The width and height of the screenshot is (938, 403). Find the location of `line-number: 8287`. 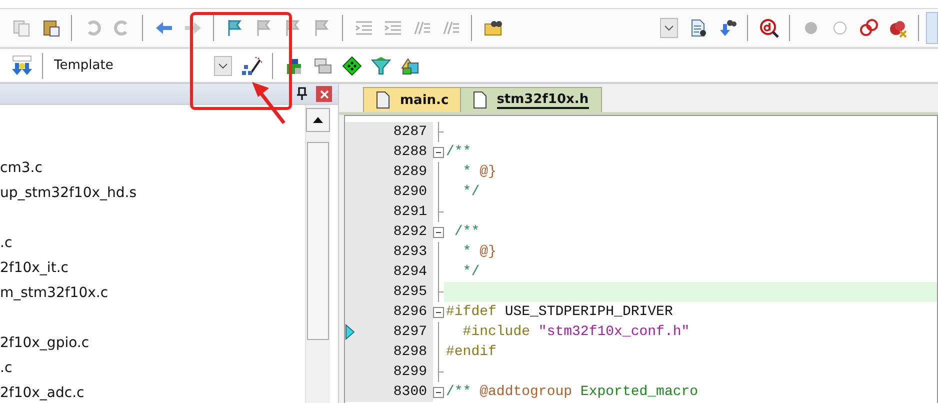

line-number: 8287 is located at coordinates (396, 132).